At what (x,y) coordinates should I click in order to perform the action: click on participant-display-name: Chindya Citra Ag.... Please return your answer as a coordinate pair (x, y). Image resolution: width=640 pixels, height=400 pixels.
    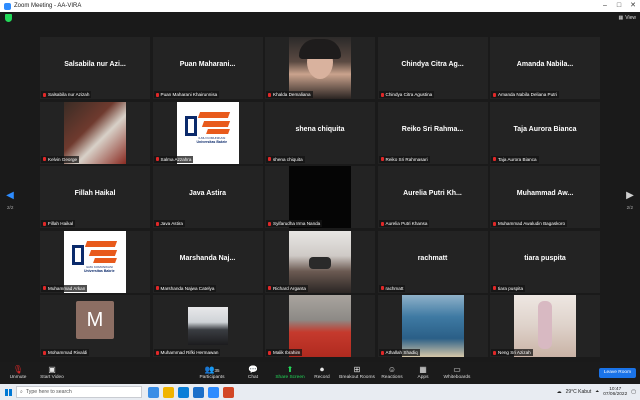
    Looking at the image, I should click on (432, 64).